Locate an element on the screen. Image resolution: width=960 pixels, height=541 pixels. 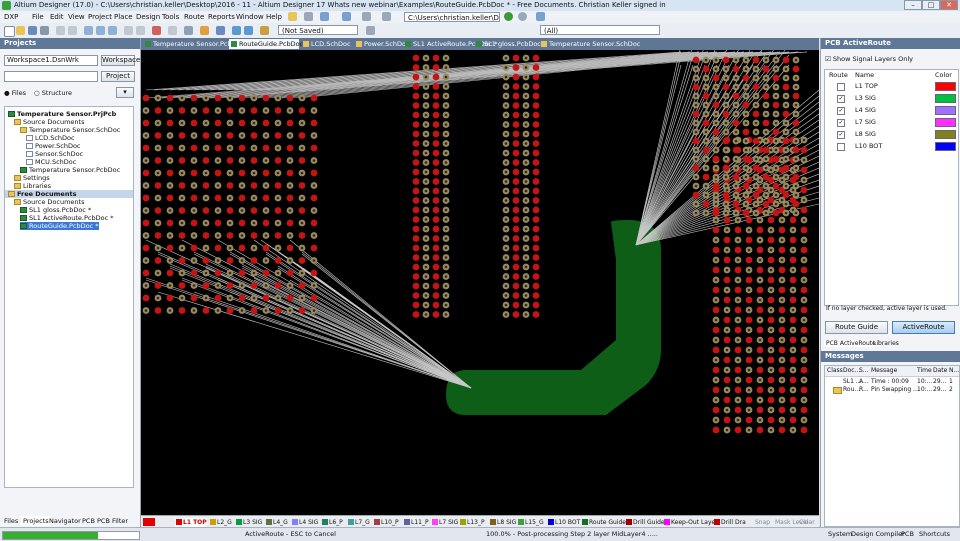
left-tab-files: Files is located at coordinates (11, 521).